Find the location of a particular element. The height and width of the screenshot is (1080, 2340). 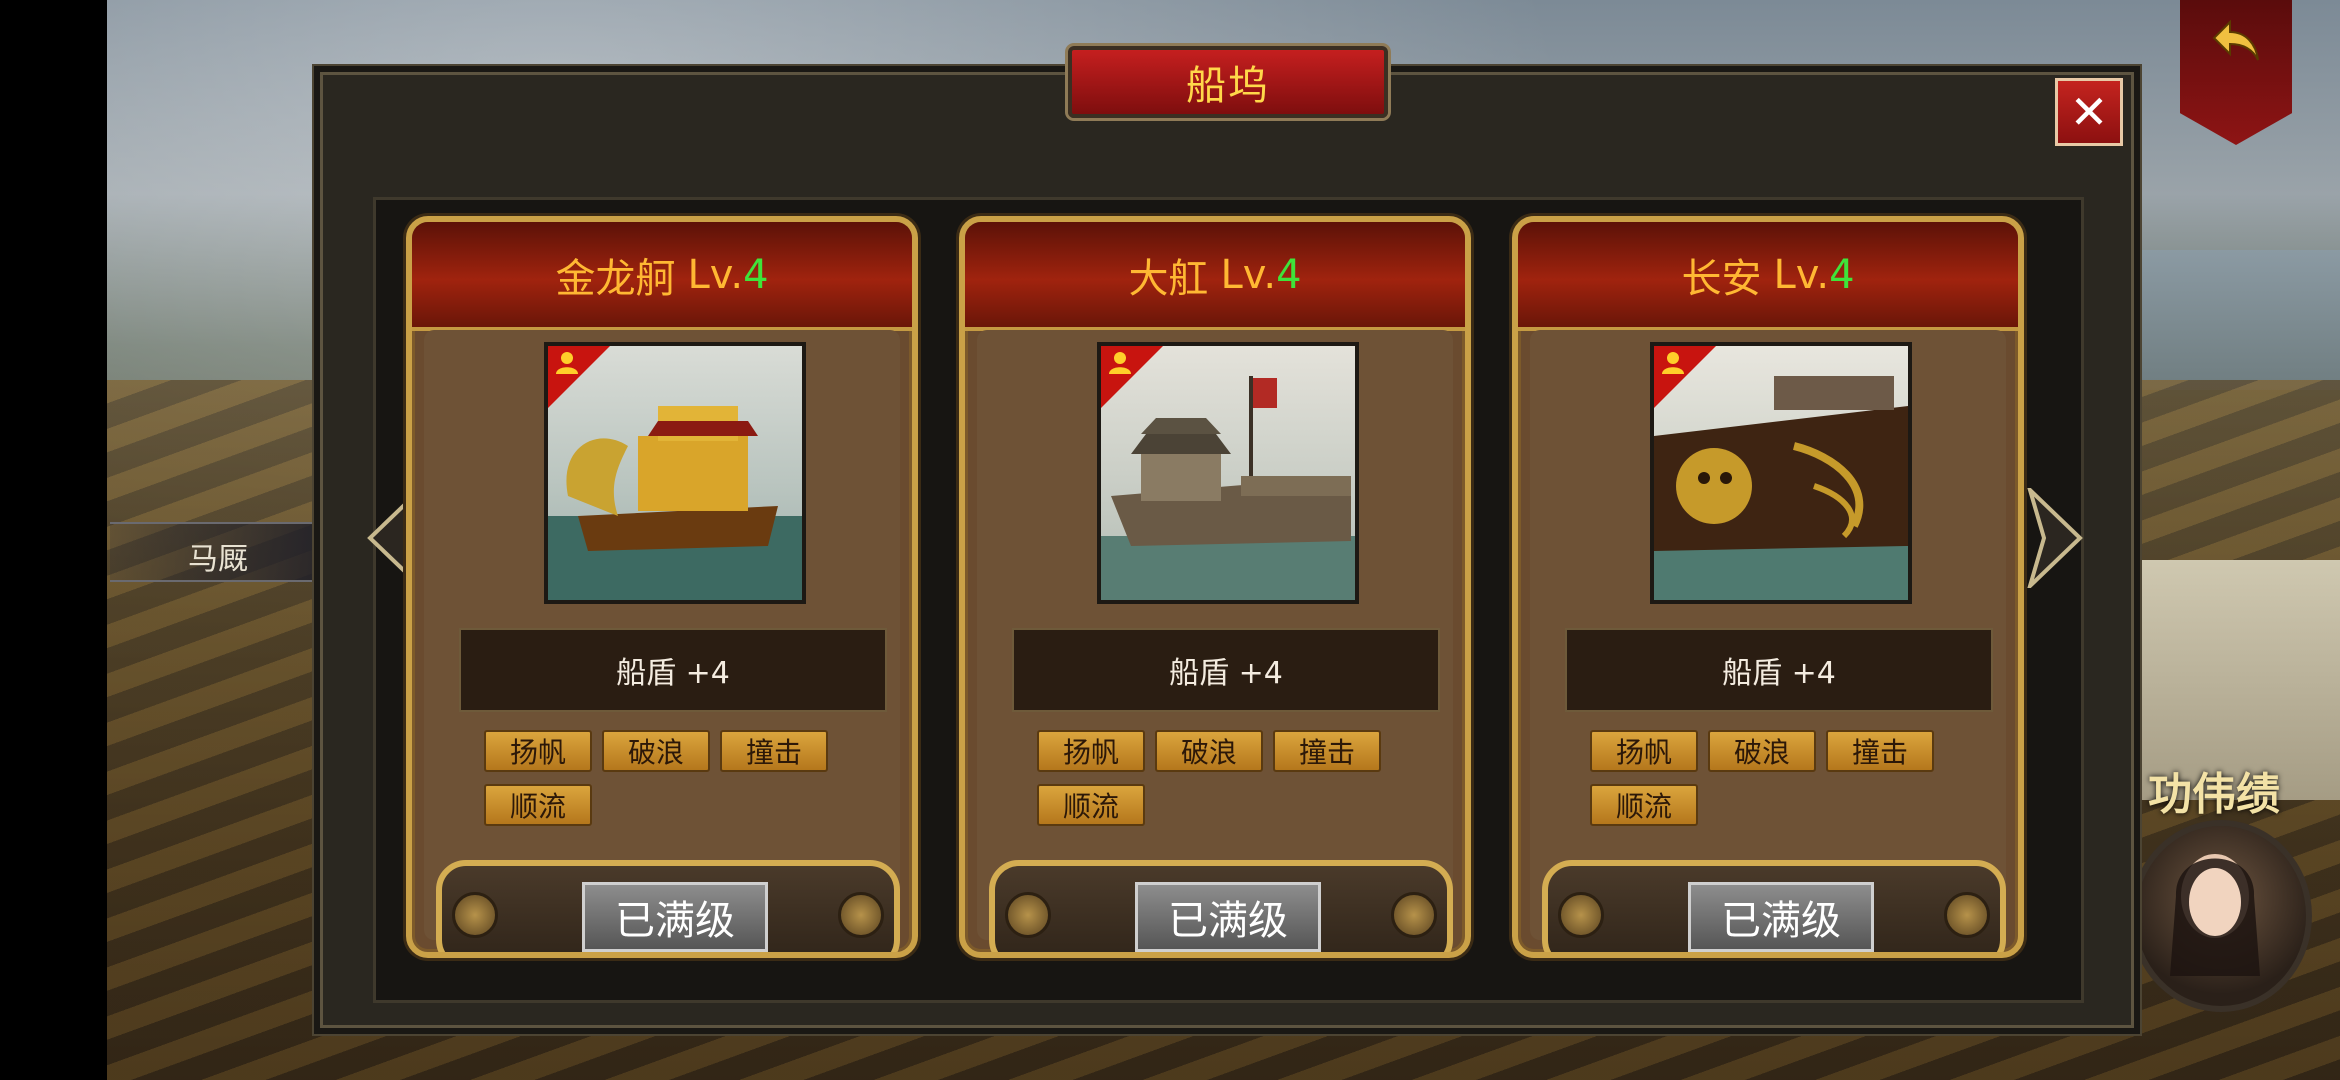

dialog-title: 船坞 is located at coordinates (1228, 82).